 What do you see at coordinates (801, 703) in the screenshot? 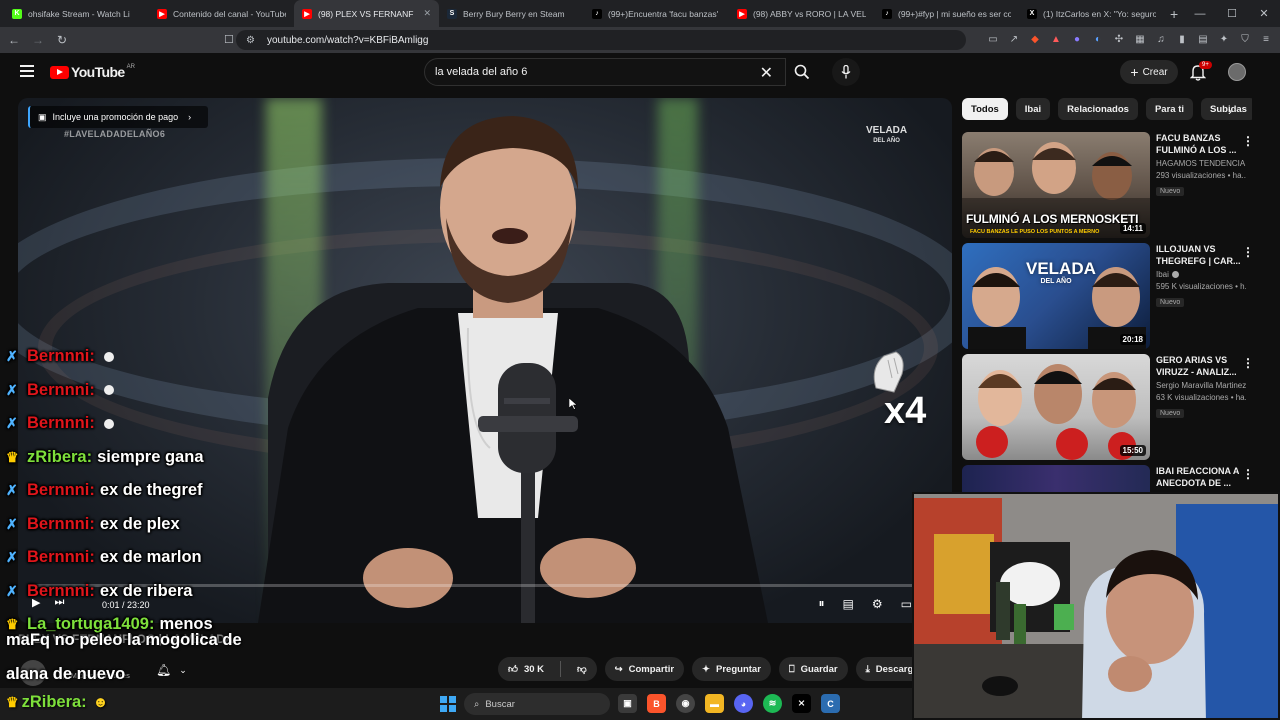
I see `capcut-icon: ⨯` at bounding box center [801, 703].